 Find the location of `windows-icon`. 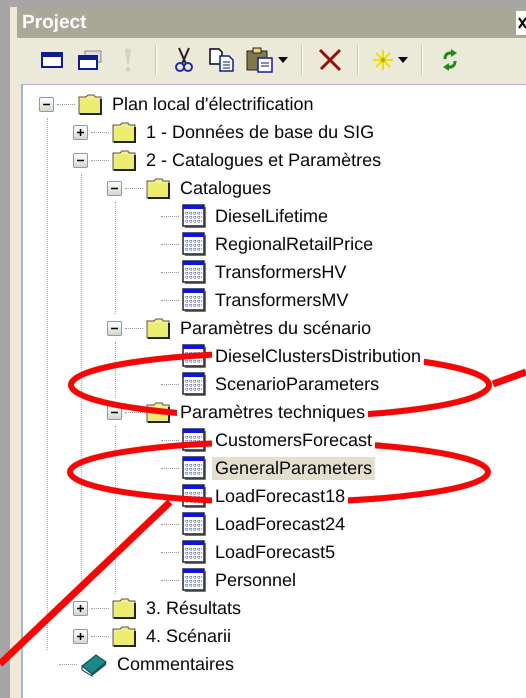

windows-icon is located at coordinates (90, 60).